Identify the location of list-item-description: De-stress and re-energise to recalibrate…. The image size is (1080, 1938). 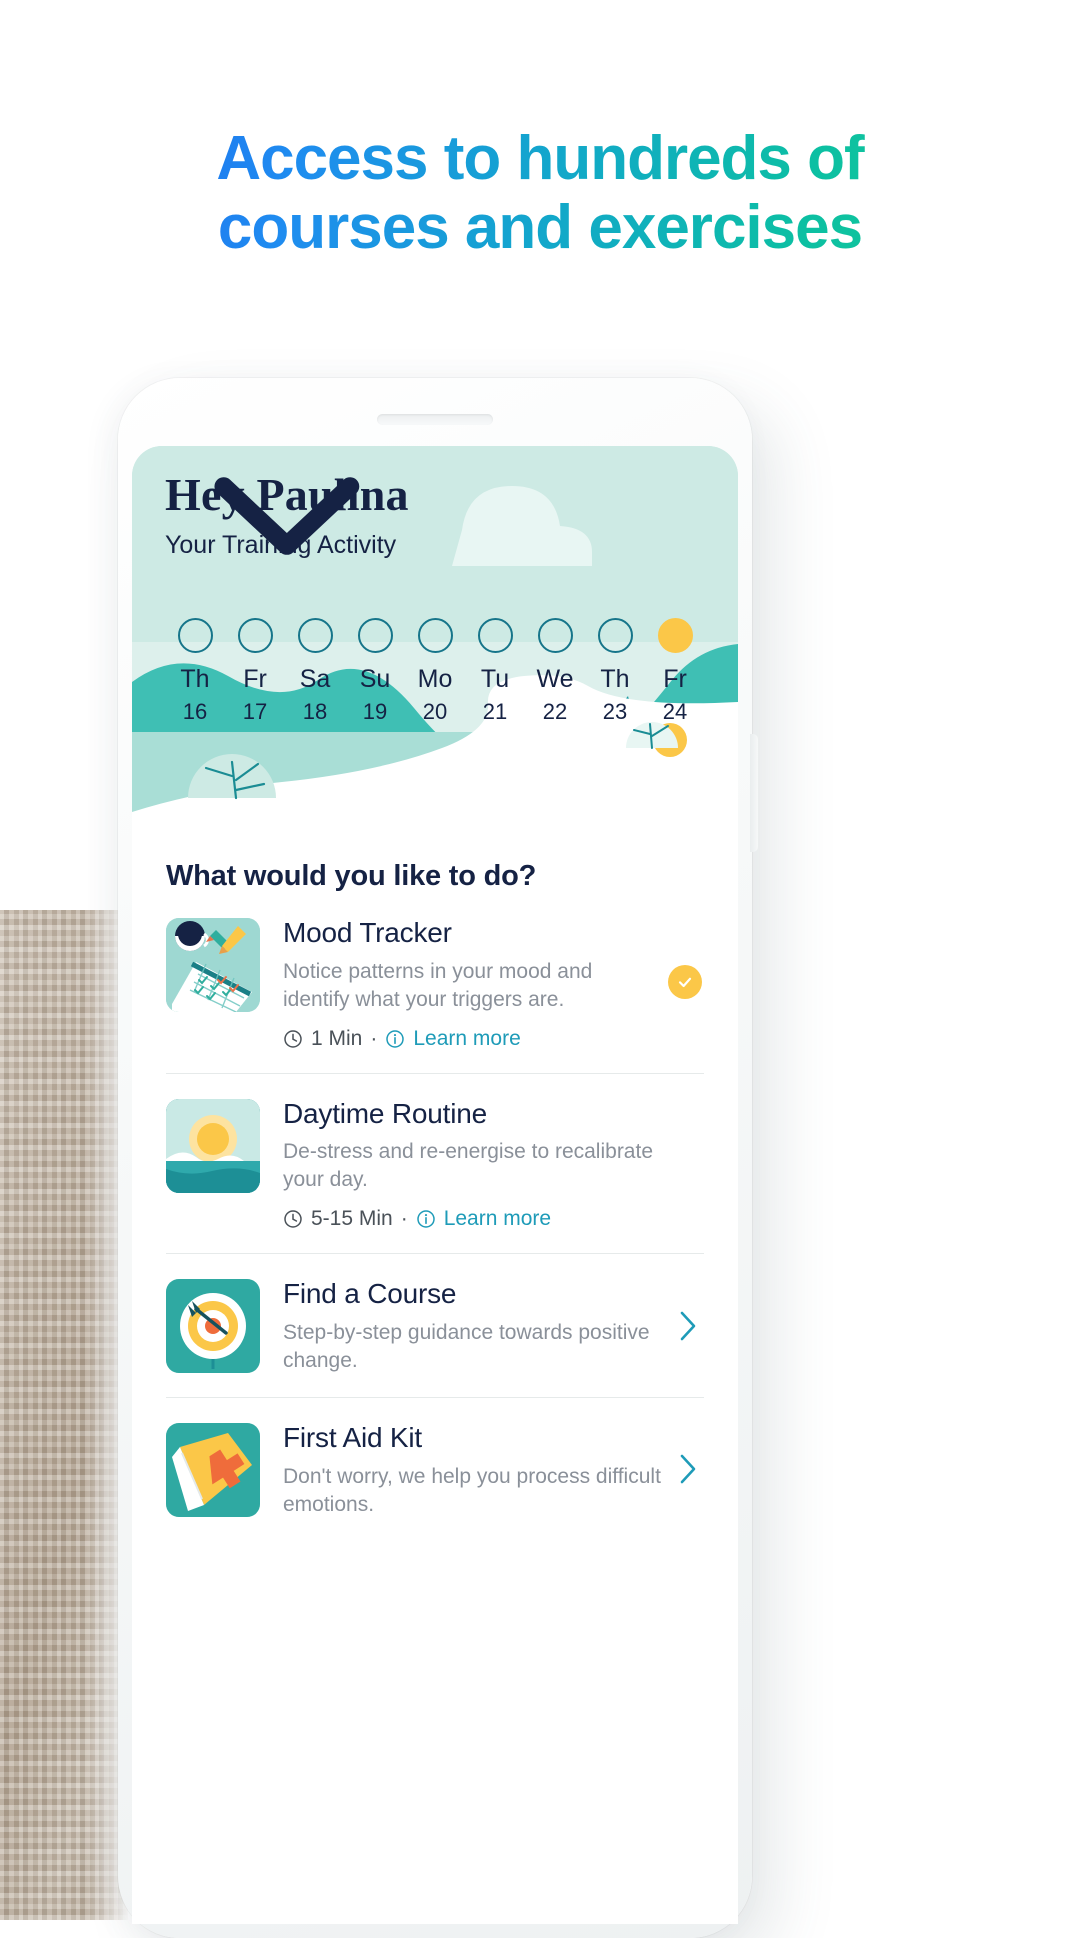
(468, 1166).